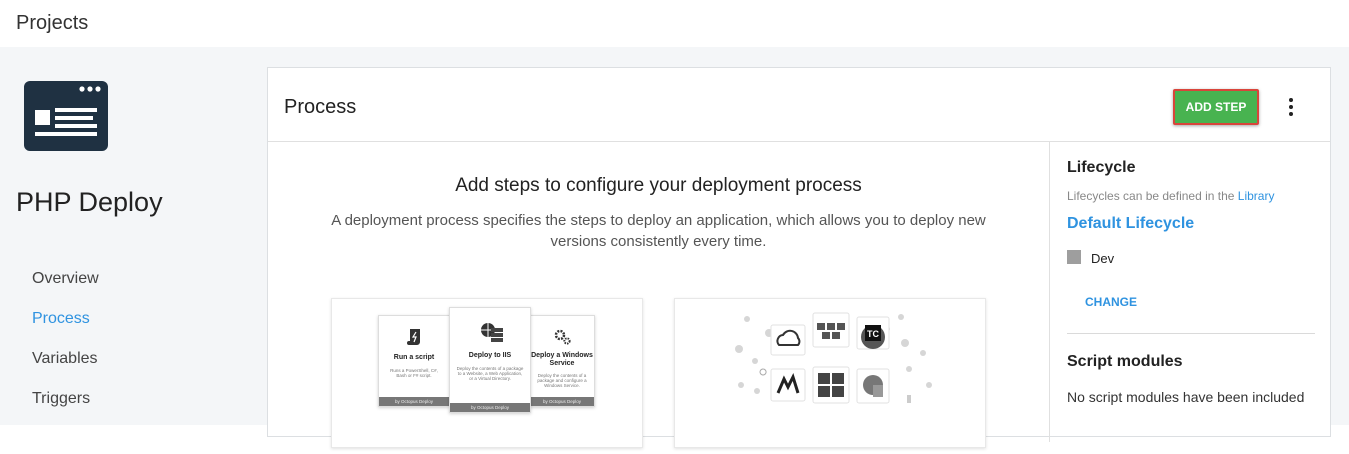 The width and height of the screenshot is (1349, 454). Describe the element at coordinates (492, 332) in the screenshot. I see `iis-server-icon` at that location.